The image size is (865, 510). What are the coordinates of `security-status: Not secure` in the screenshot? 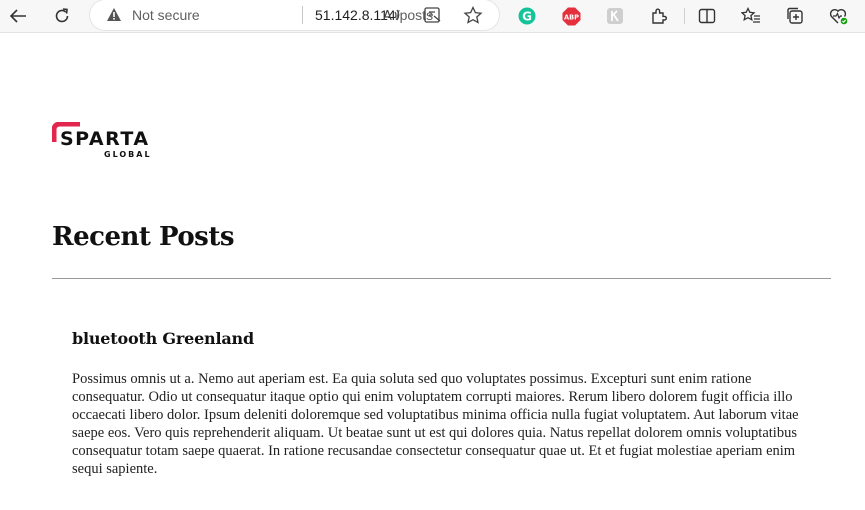 It's located at (166, 15).